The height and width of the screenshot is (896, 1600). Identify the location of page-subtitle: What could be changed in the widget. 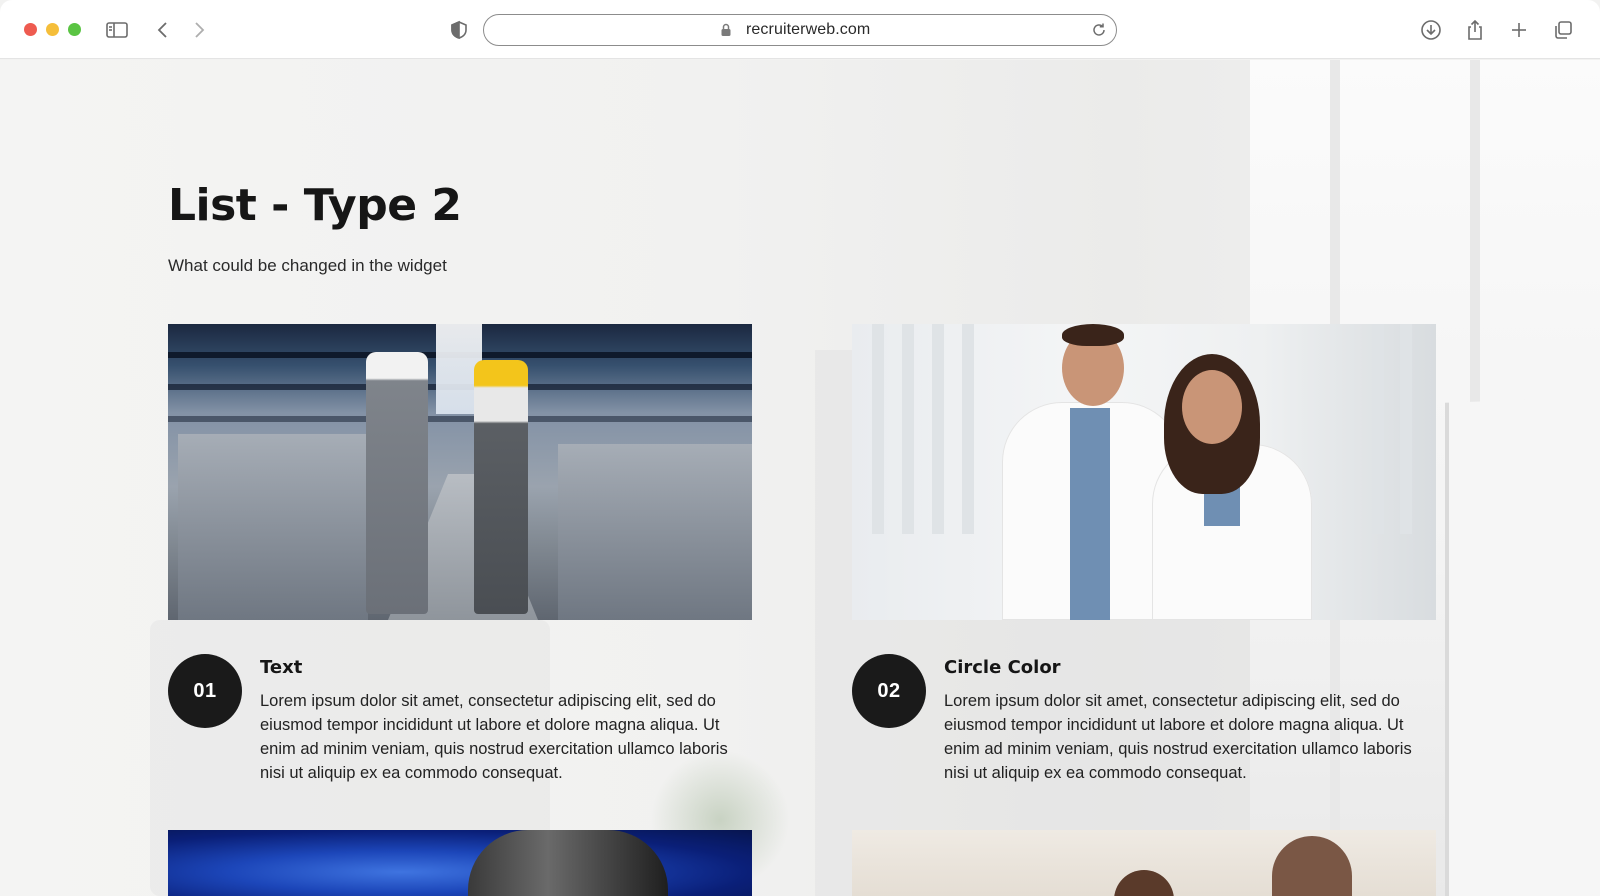
(307, 265).